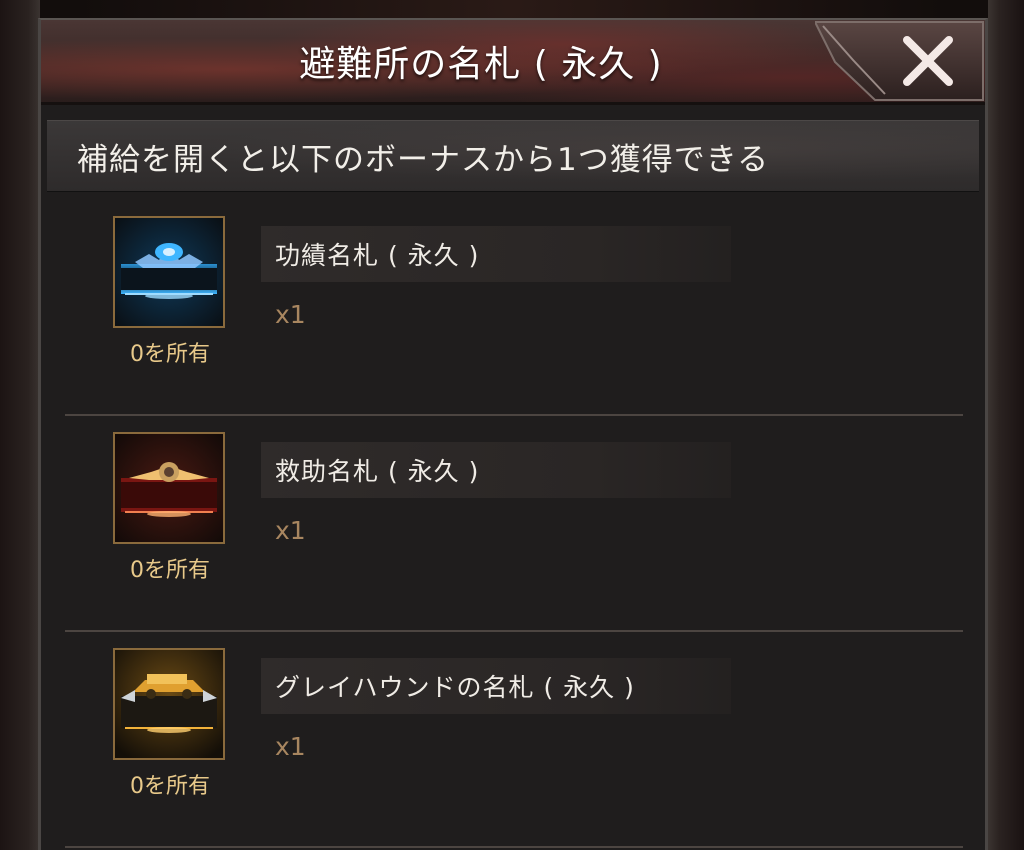 Image resolution: width=1024 pixels, height=850 pixels. What do you see at coordinates (169, 272) in the screenshot?
I see `blue-emblem-nameplate-icon` at bounding box center [169, 272].